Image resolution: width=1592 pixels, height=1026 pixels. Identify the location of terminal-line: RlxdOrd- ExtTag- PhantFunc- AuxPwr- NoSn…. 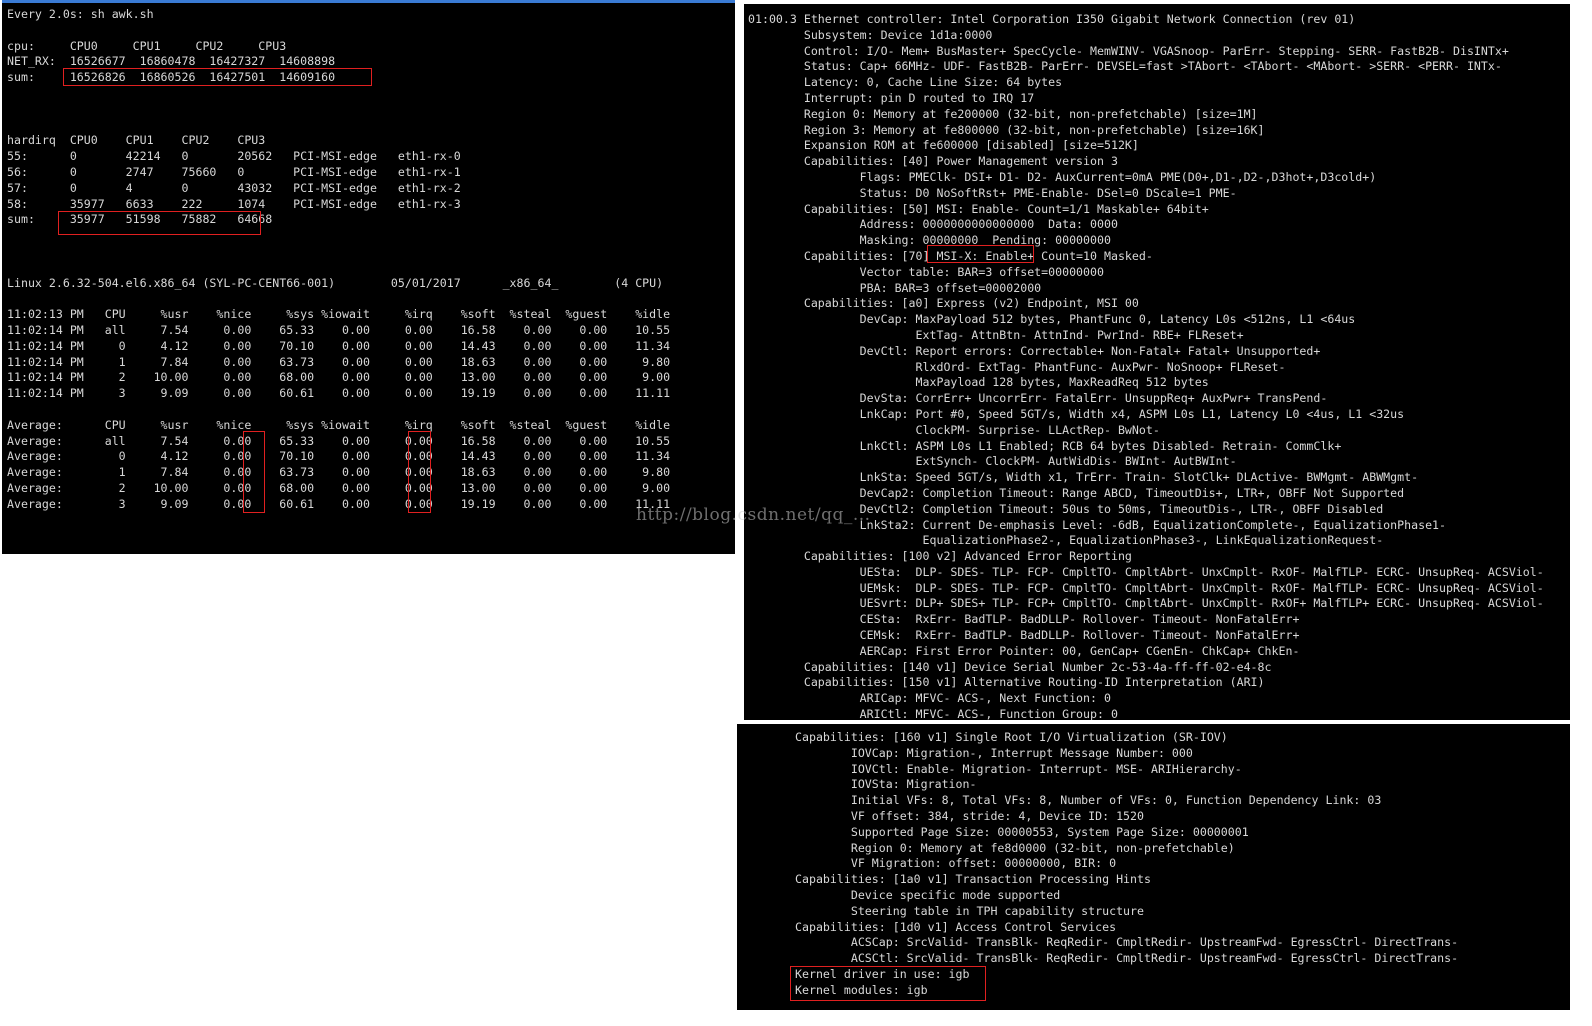
(1017, 366).